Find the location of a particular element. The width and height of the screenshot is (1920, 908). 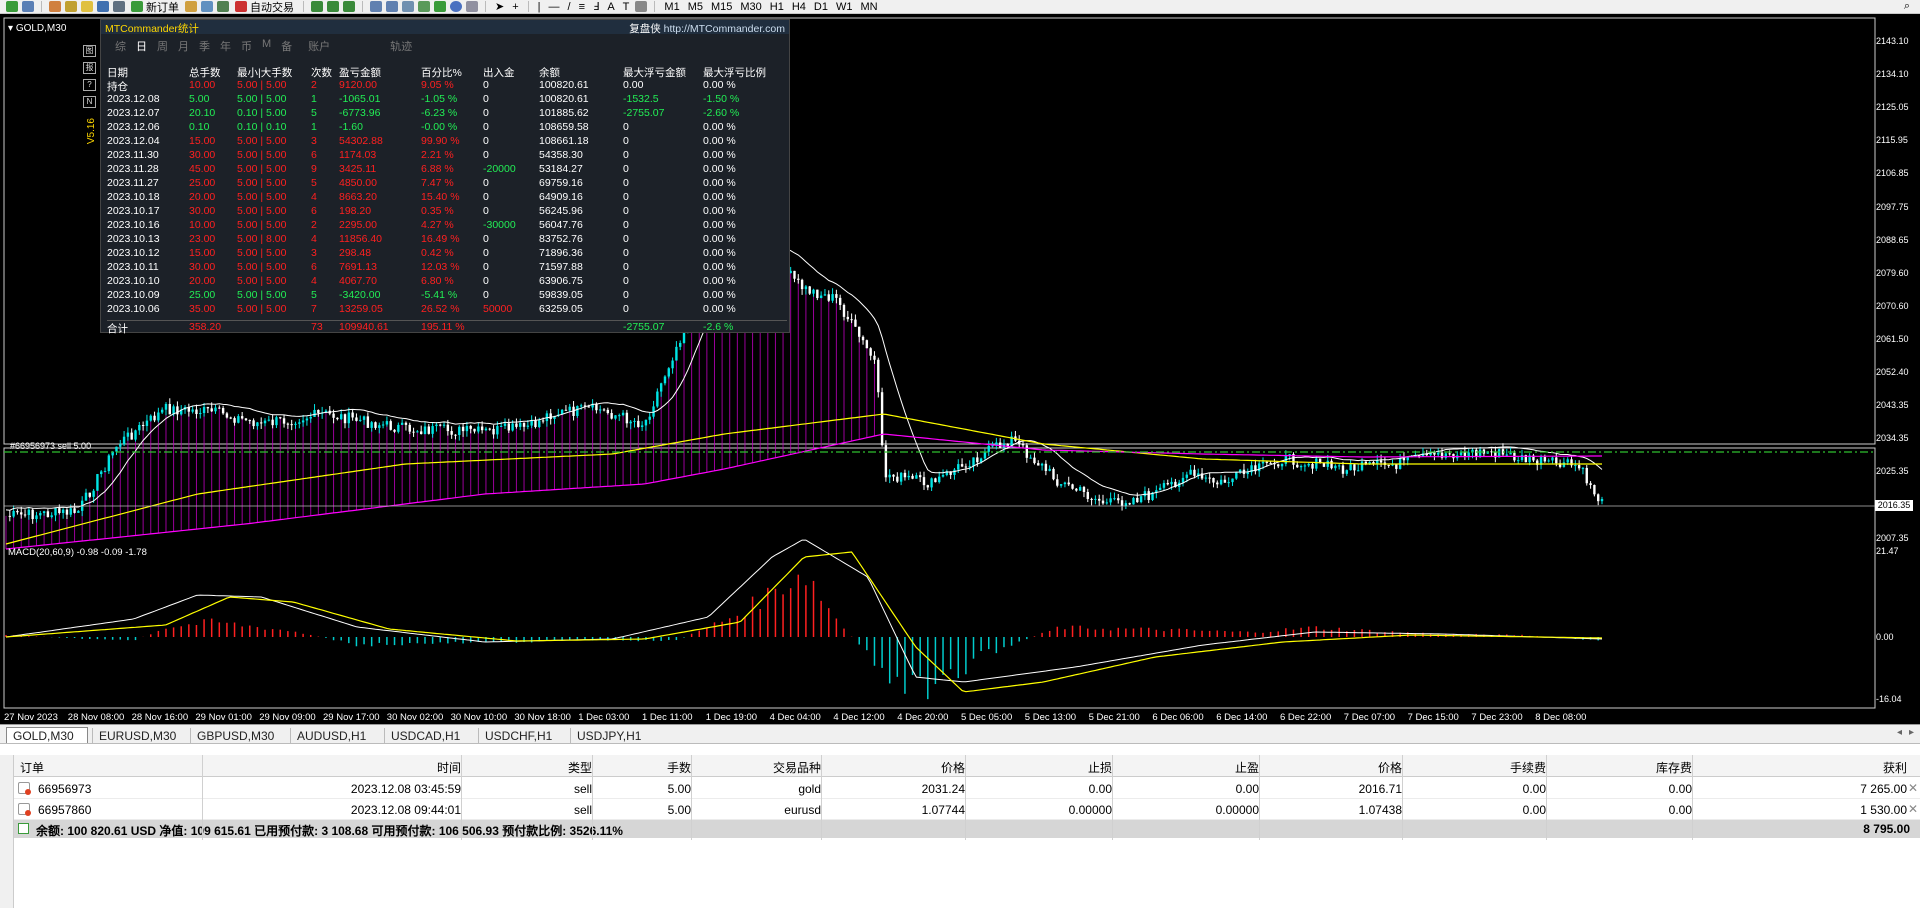

side-button-help: ? is located at coordinates (89, 85).